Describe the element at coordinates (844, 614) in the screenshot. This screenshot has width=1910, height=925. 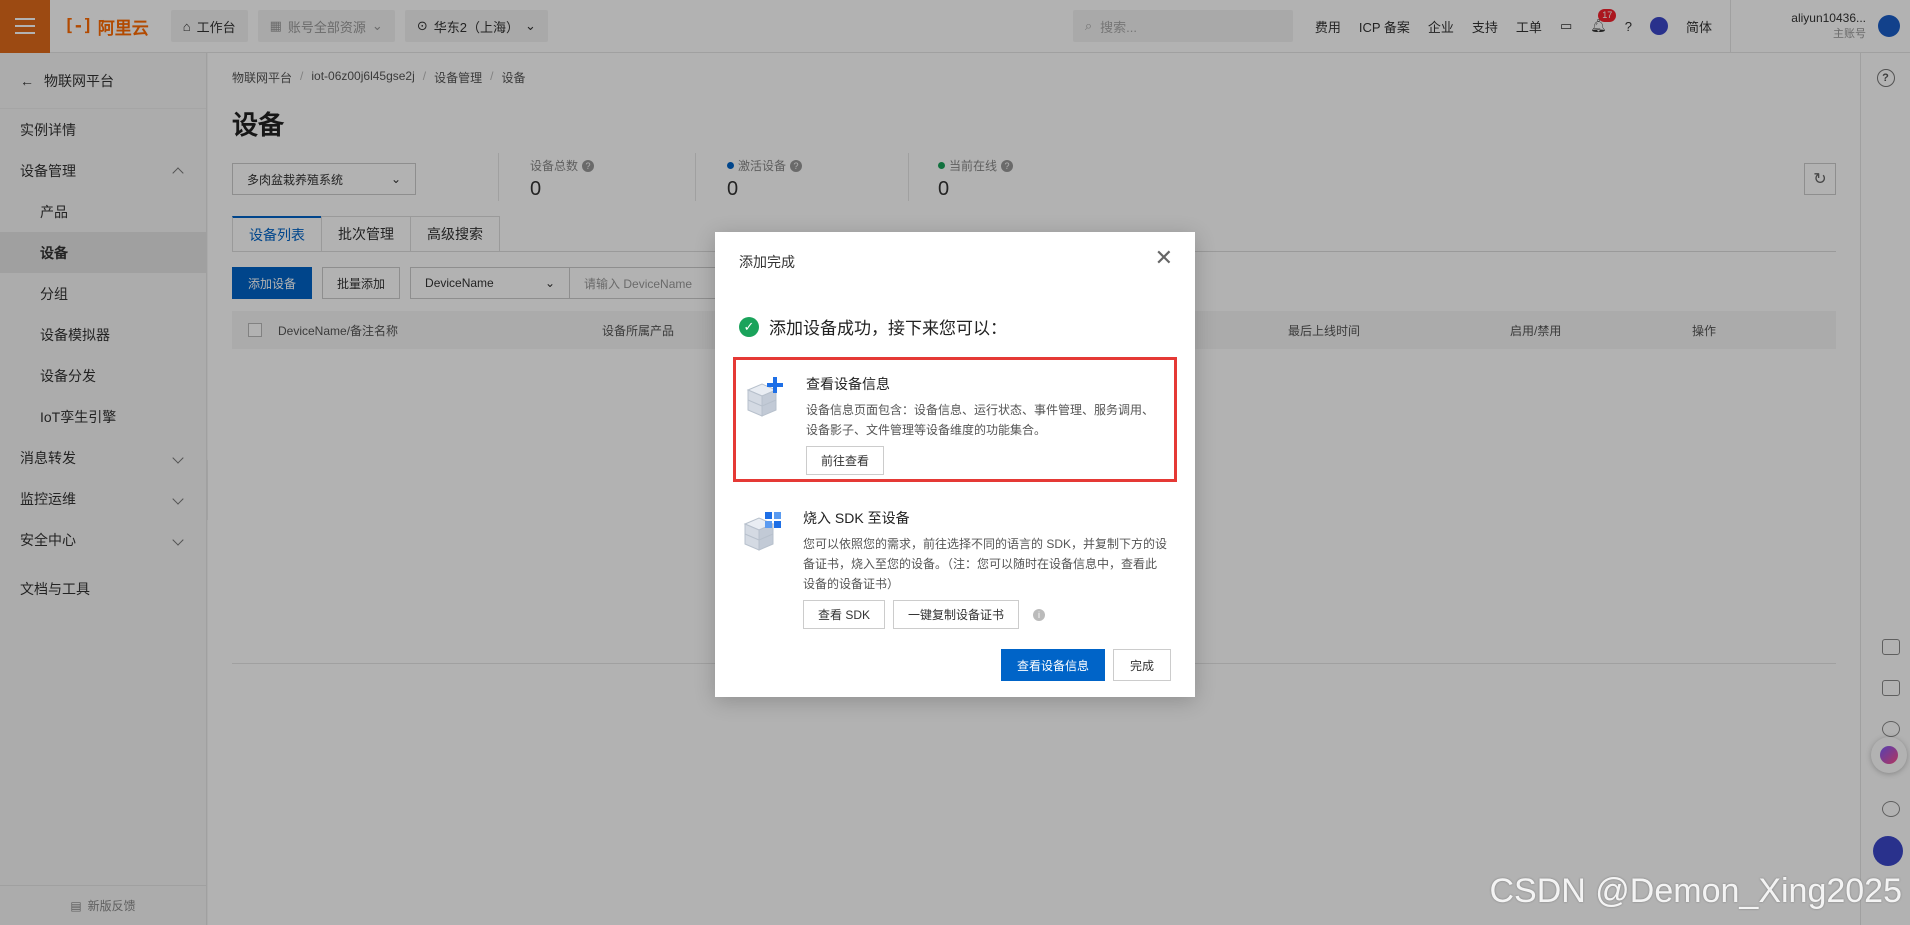
I see `view-sdk-button: 查看 SDK` at that location.